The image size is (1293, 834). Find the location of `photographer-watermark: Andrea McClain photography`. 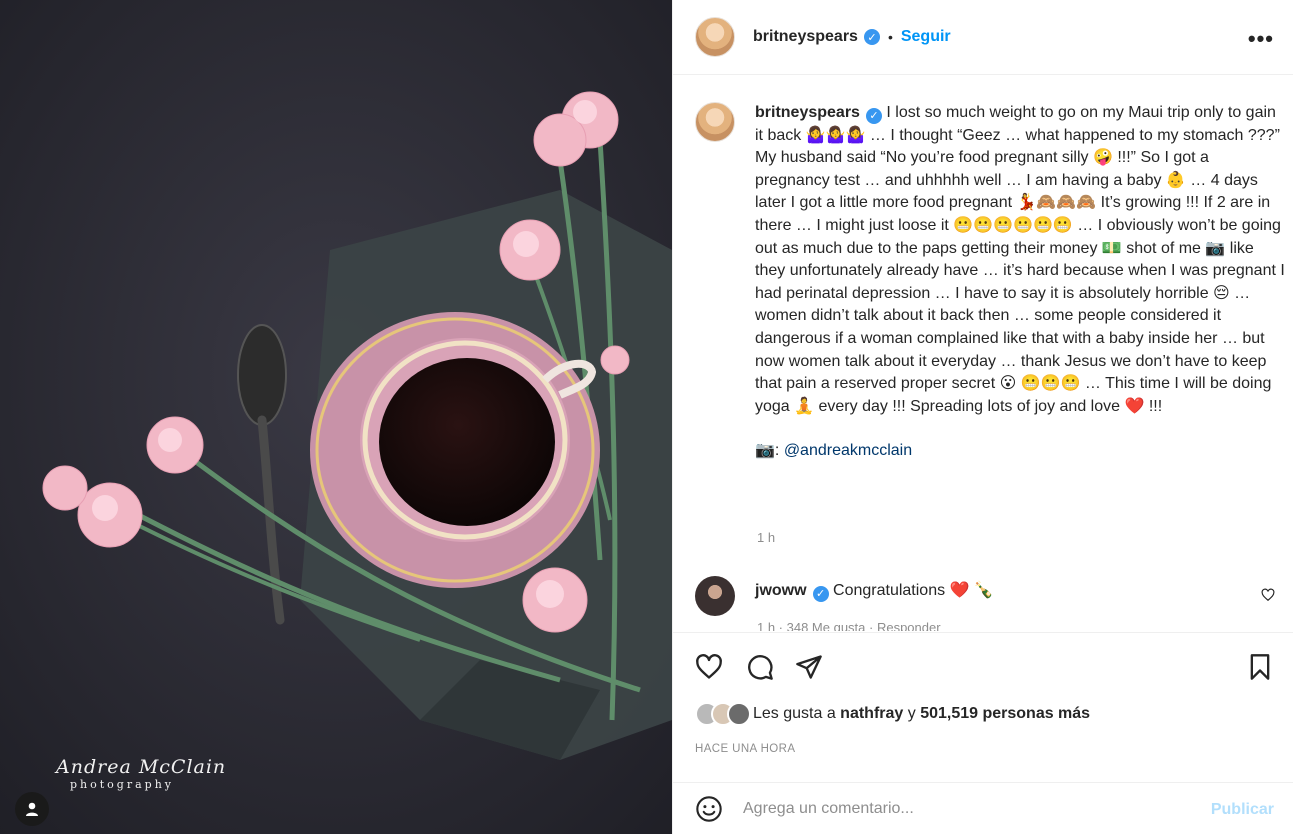

photographer-watermark: Andrea McClain photography is located at coordinates (141, 773).